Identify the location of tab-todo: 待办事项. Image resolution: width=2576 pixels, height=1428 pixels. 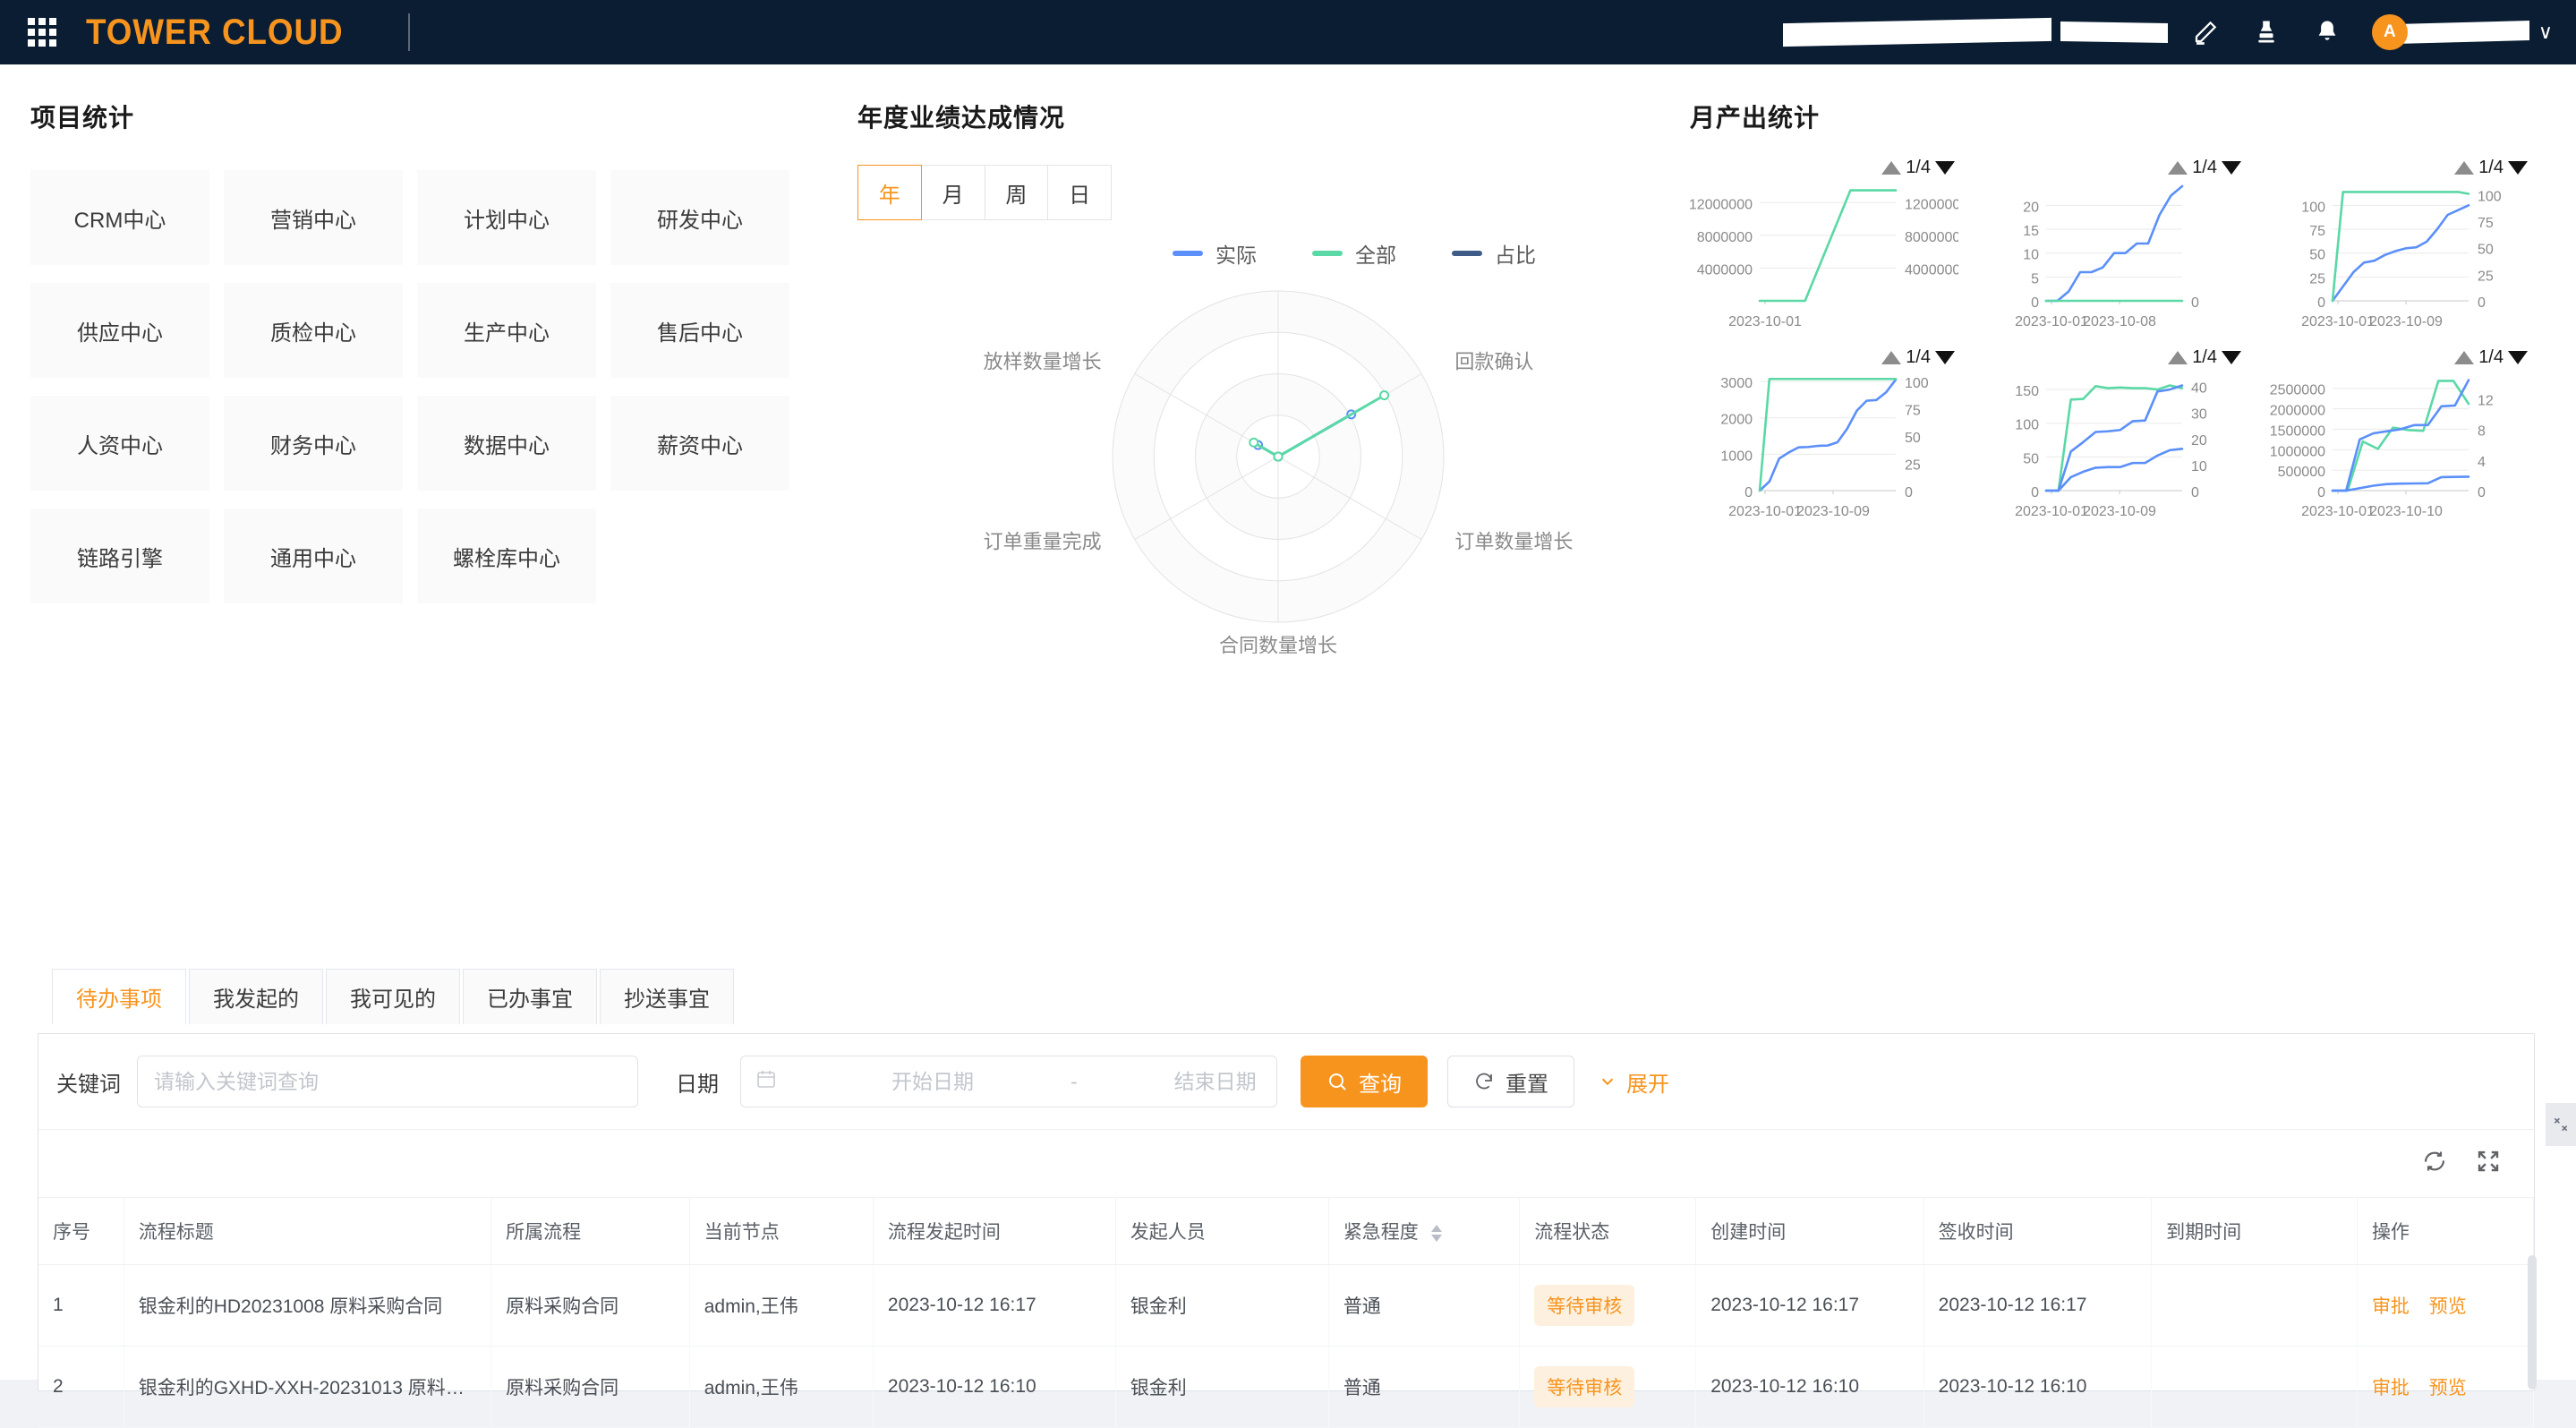
(119, 996).